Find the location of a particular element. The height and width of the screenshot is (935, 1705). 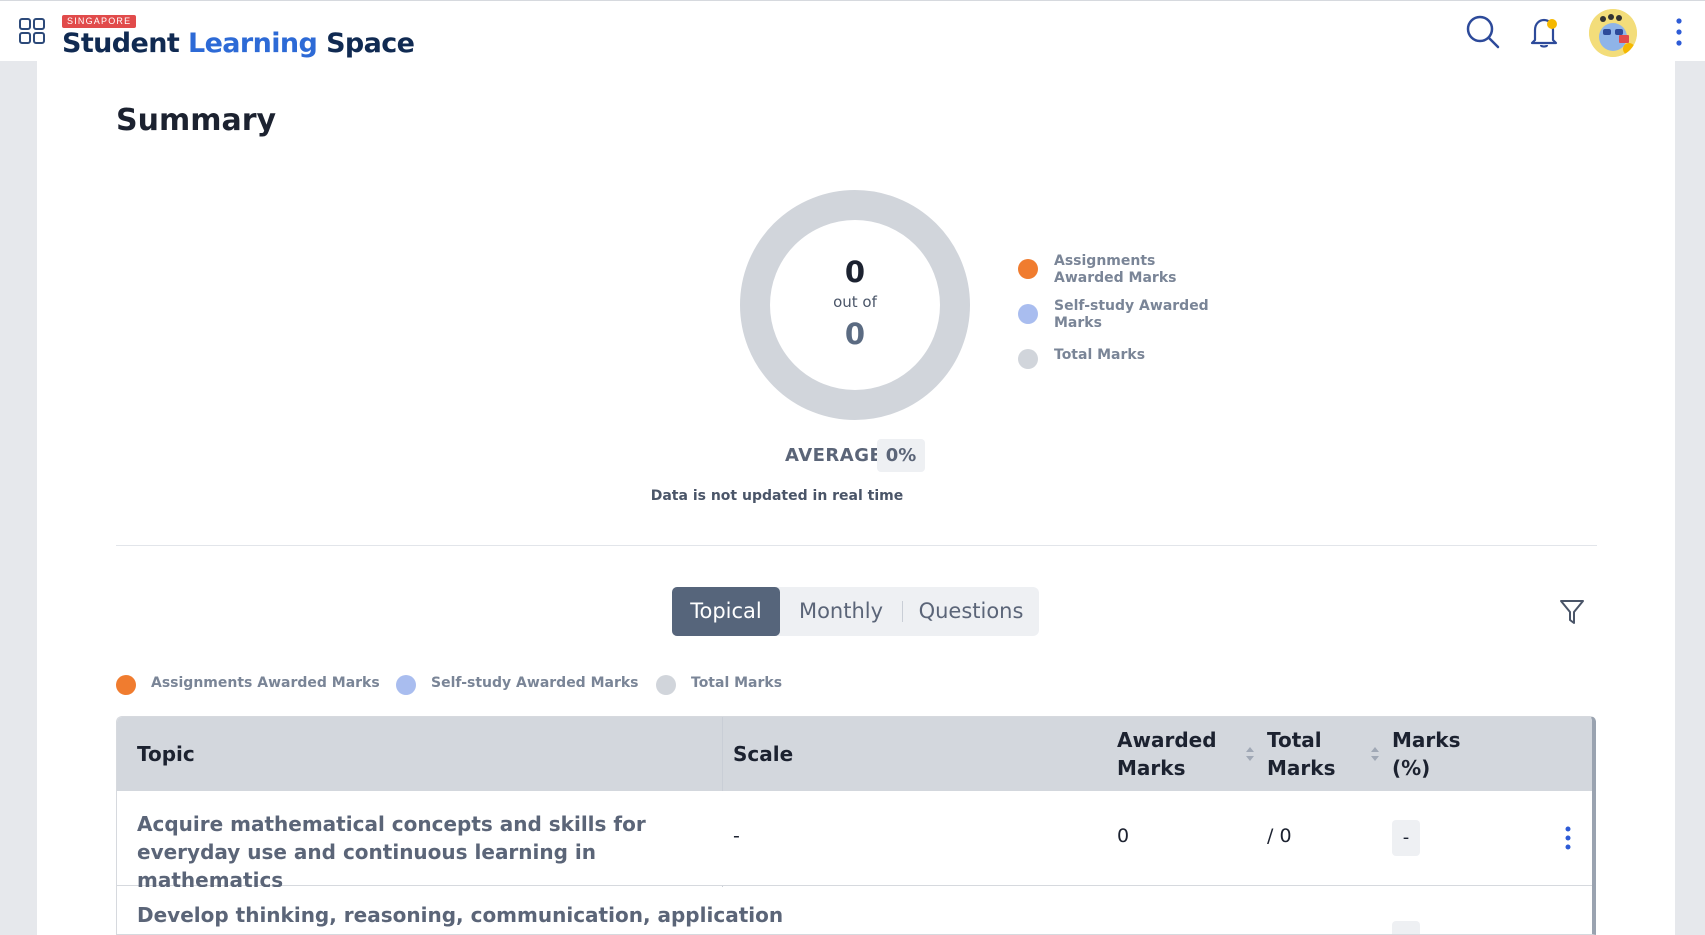

logo-text: Student Learning Space is located at coordinates (238, 43).